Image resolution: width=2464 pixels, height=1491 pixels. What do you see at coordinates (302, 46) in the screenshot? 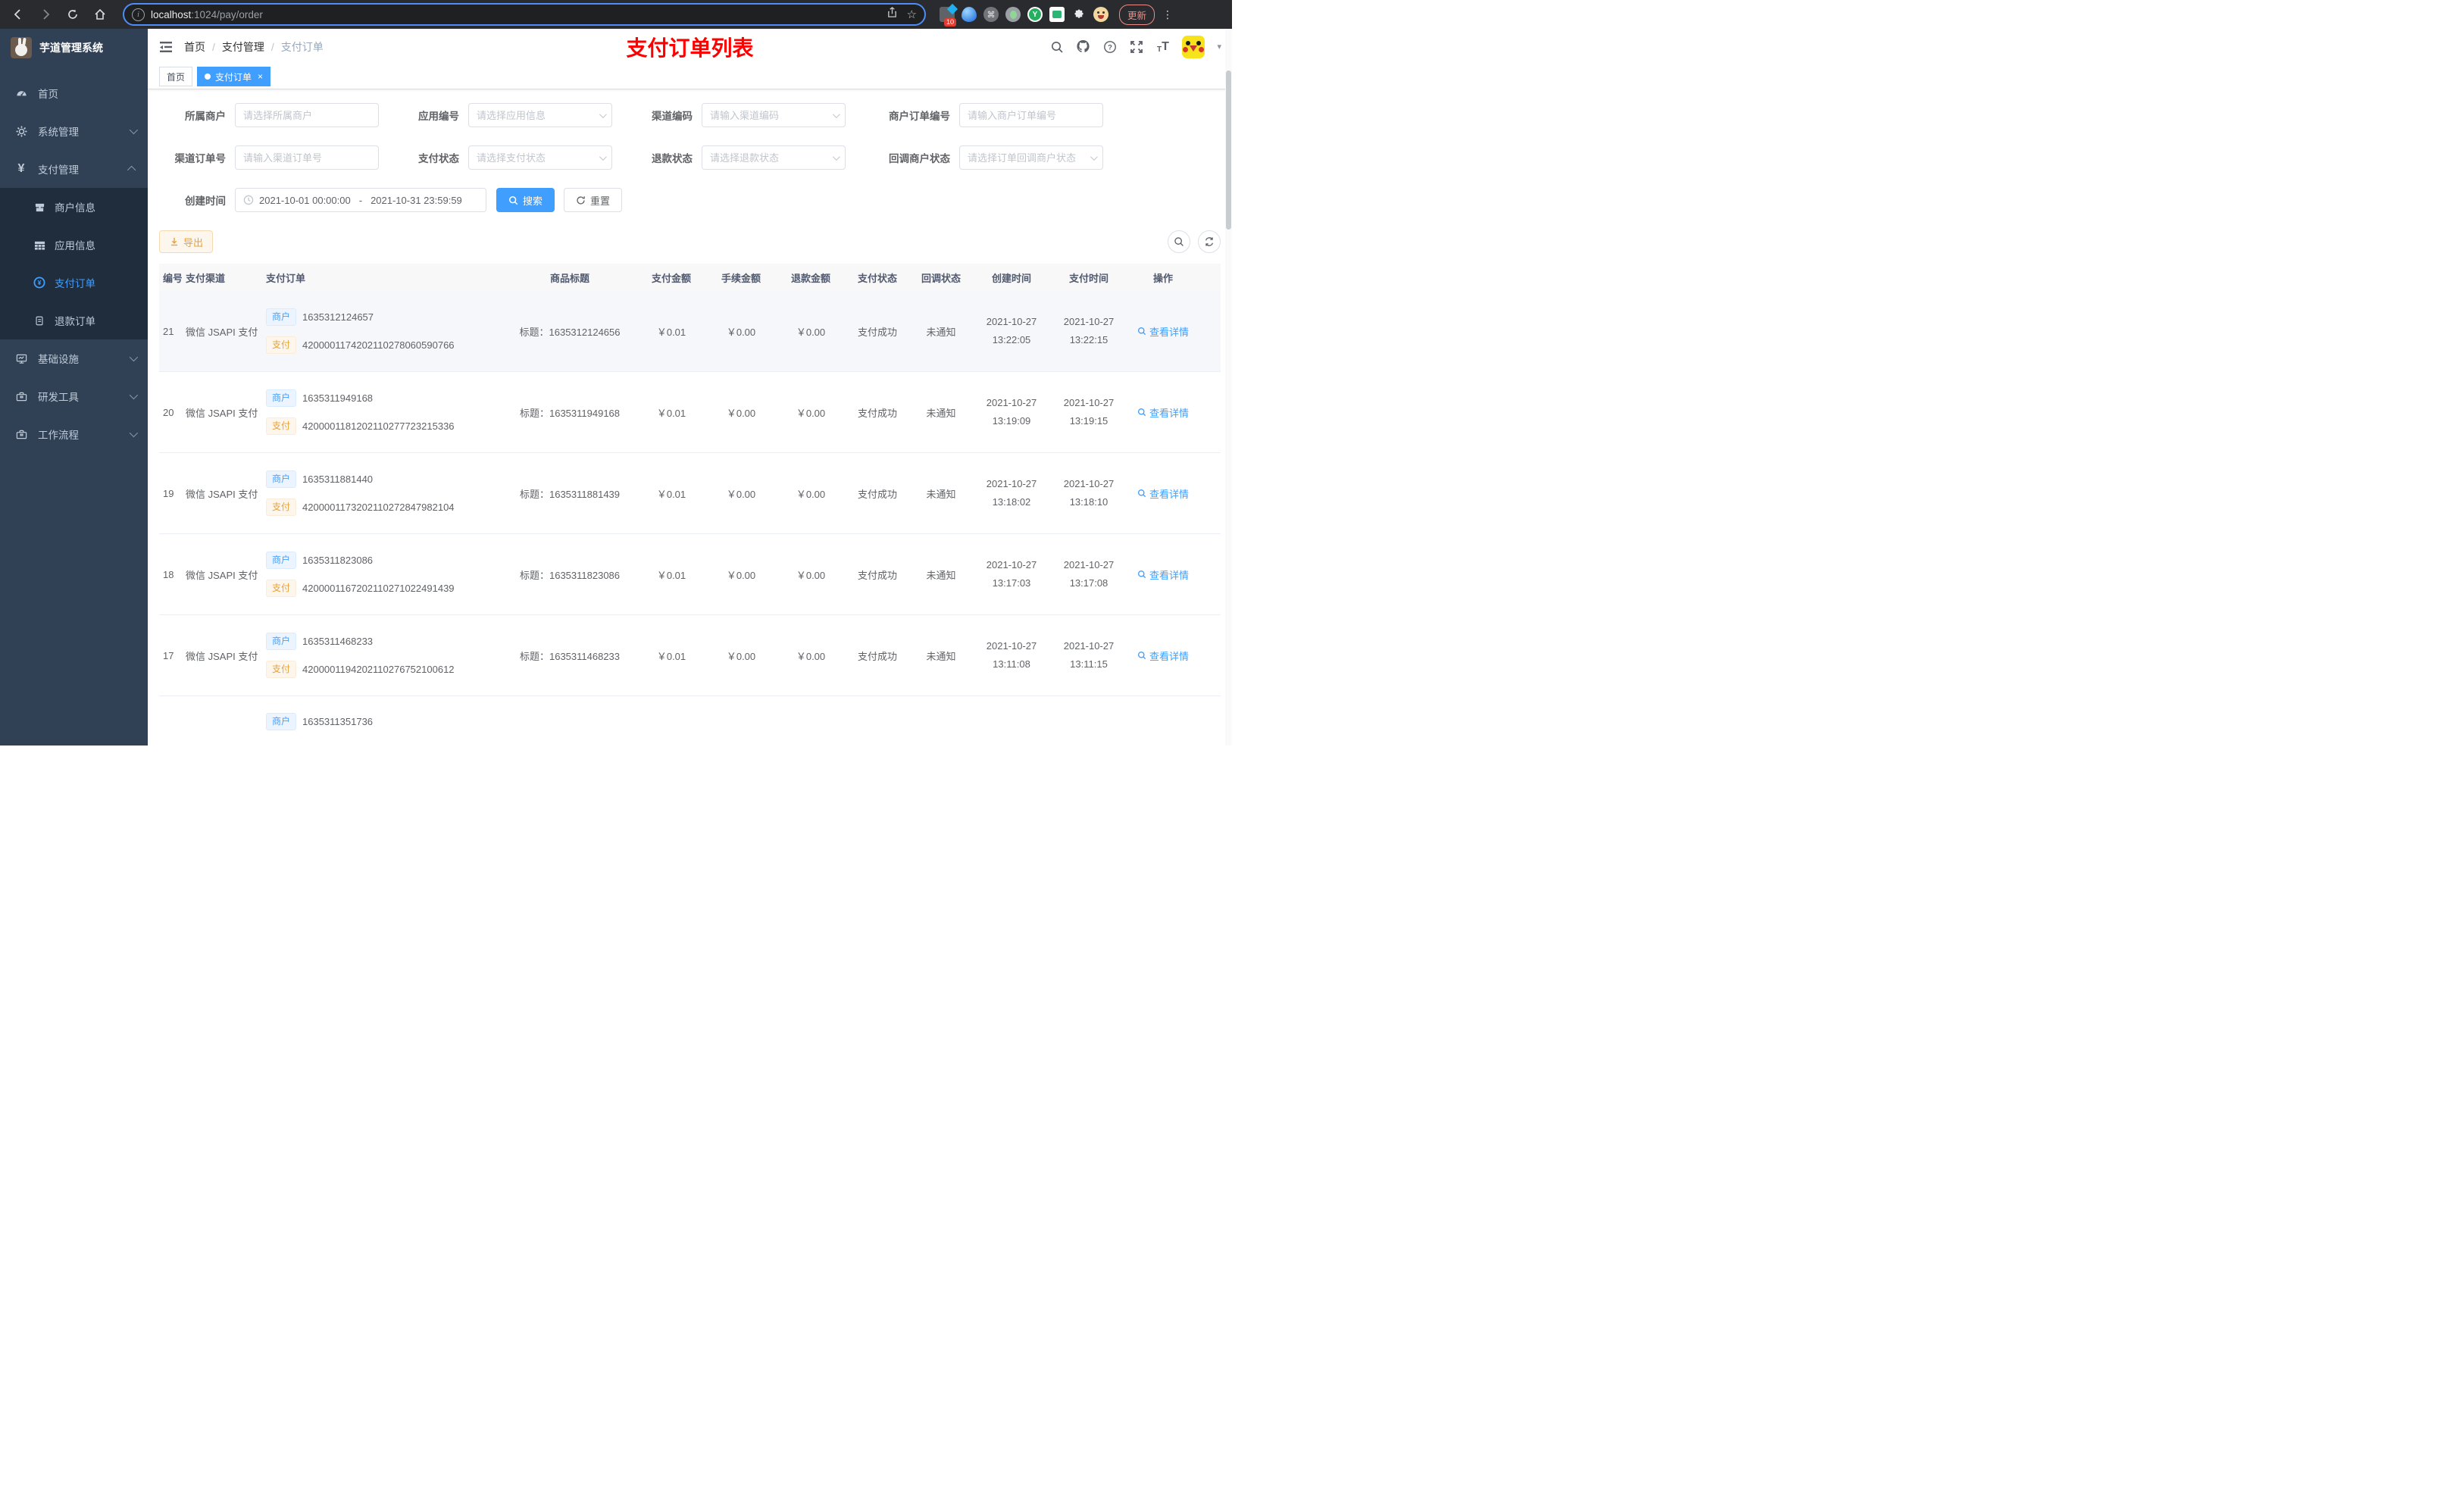
I see `breadcrumb-current: 支付订单` at bounding box center [302, 46].